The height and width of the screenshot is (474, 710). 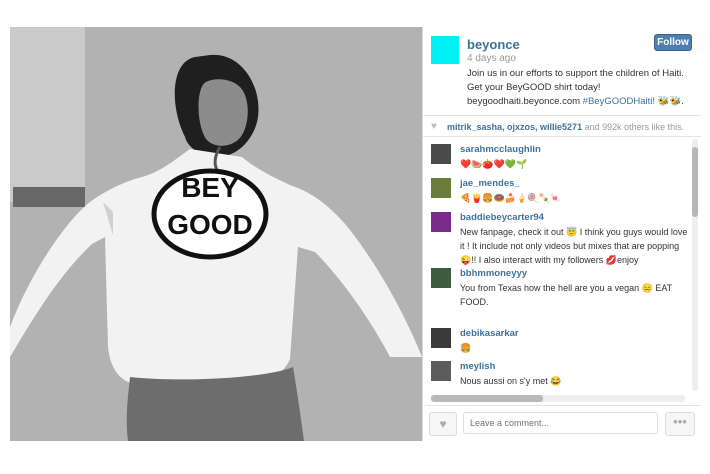 I want to click on comment-user: jae_mendes_, so click(x=490, y=183).